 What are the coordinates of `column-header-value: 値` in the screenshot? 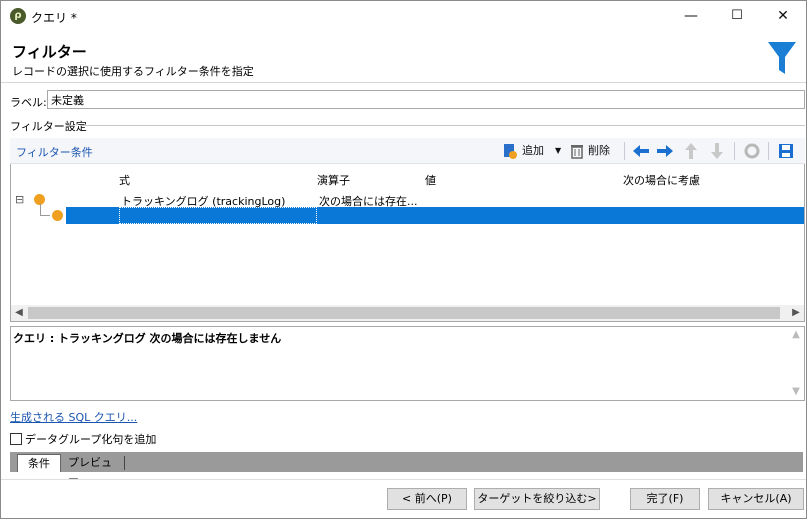 It's located at (430, 180).